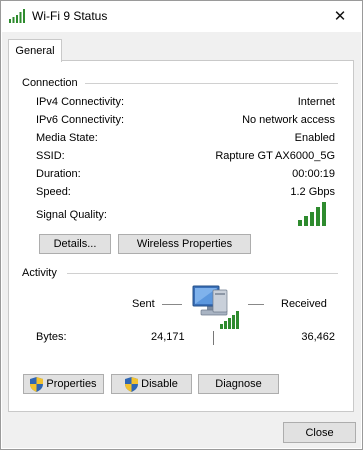 The width and height of the screenshot is (363, 450). What do you see at coordinates (312, 214) in the screenshot?
I see `signal-quality-icon` at bounding box center [312, 214].